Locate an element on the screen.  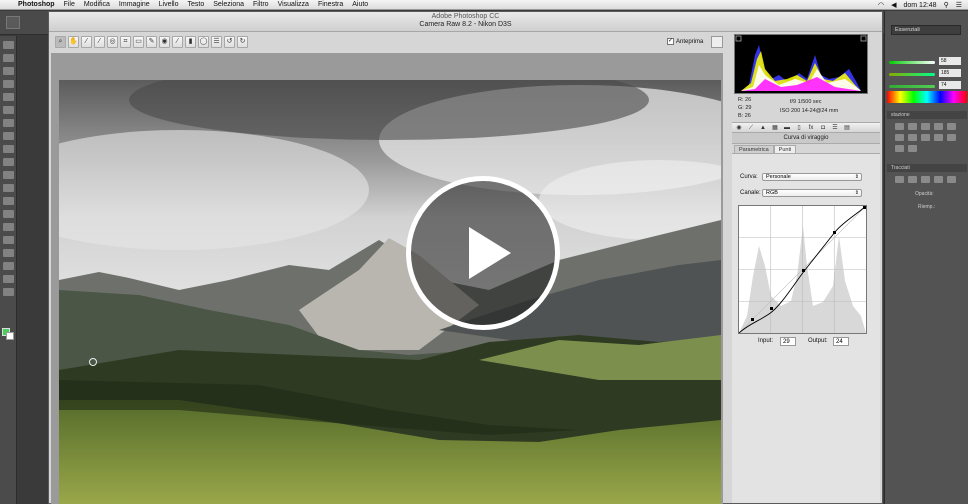
search-icon: ⚲ is located at coordinates (946, 5).